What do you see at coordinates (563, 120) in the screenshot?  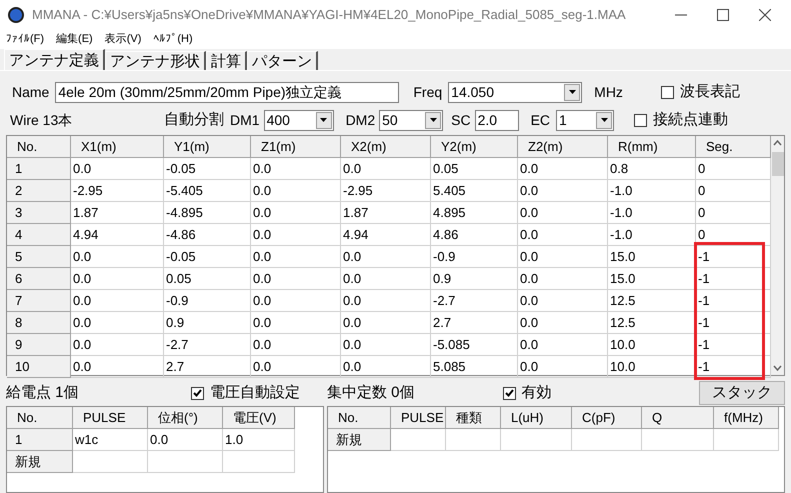 I see `dropdown-value: 1` at bounding box center [563, 120].